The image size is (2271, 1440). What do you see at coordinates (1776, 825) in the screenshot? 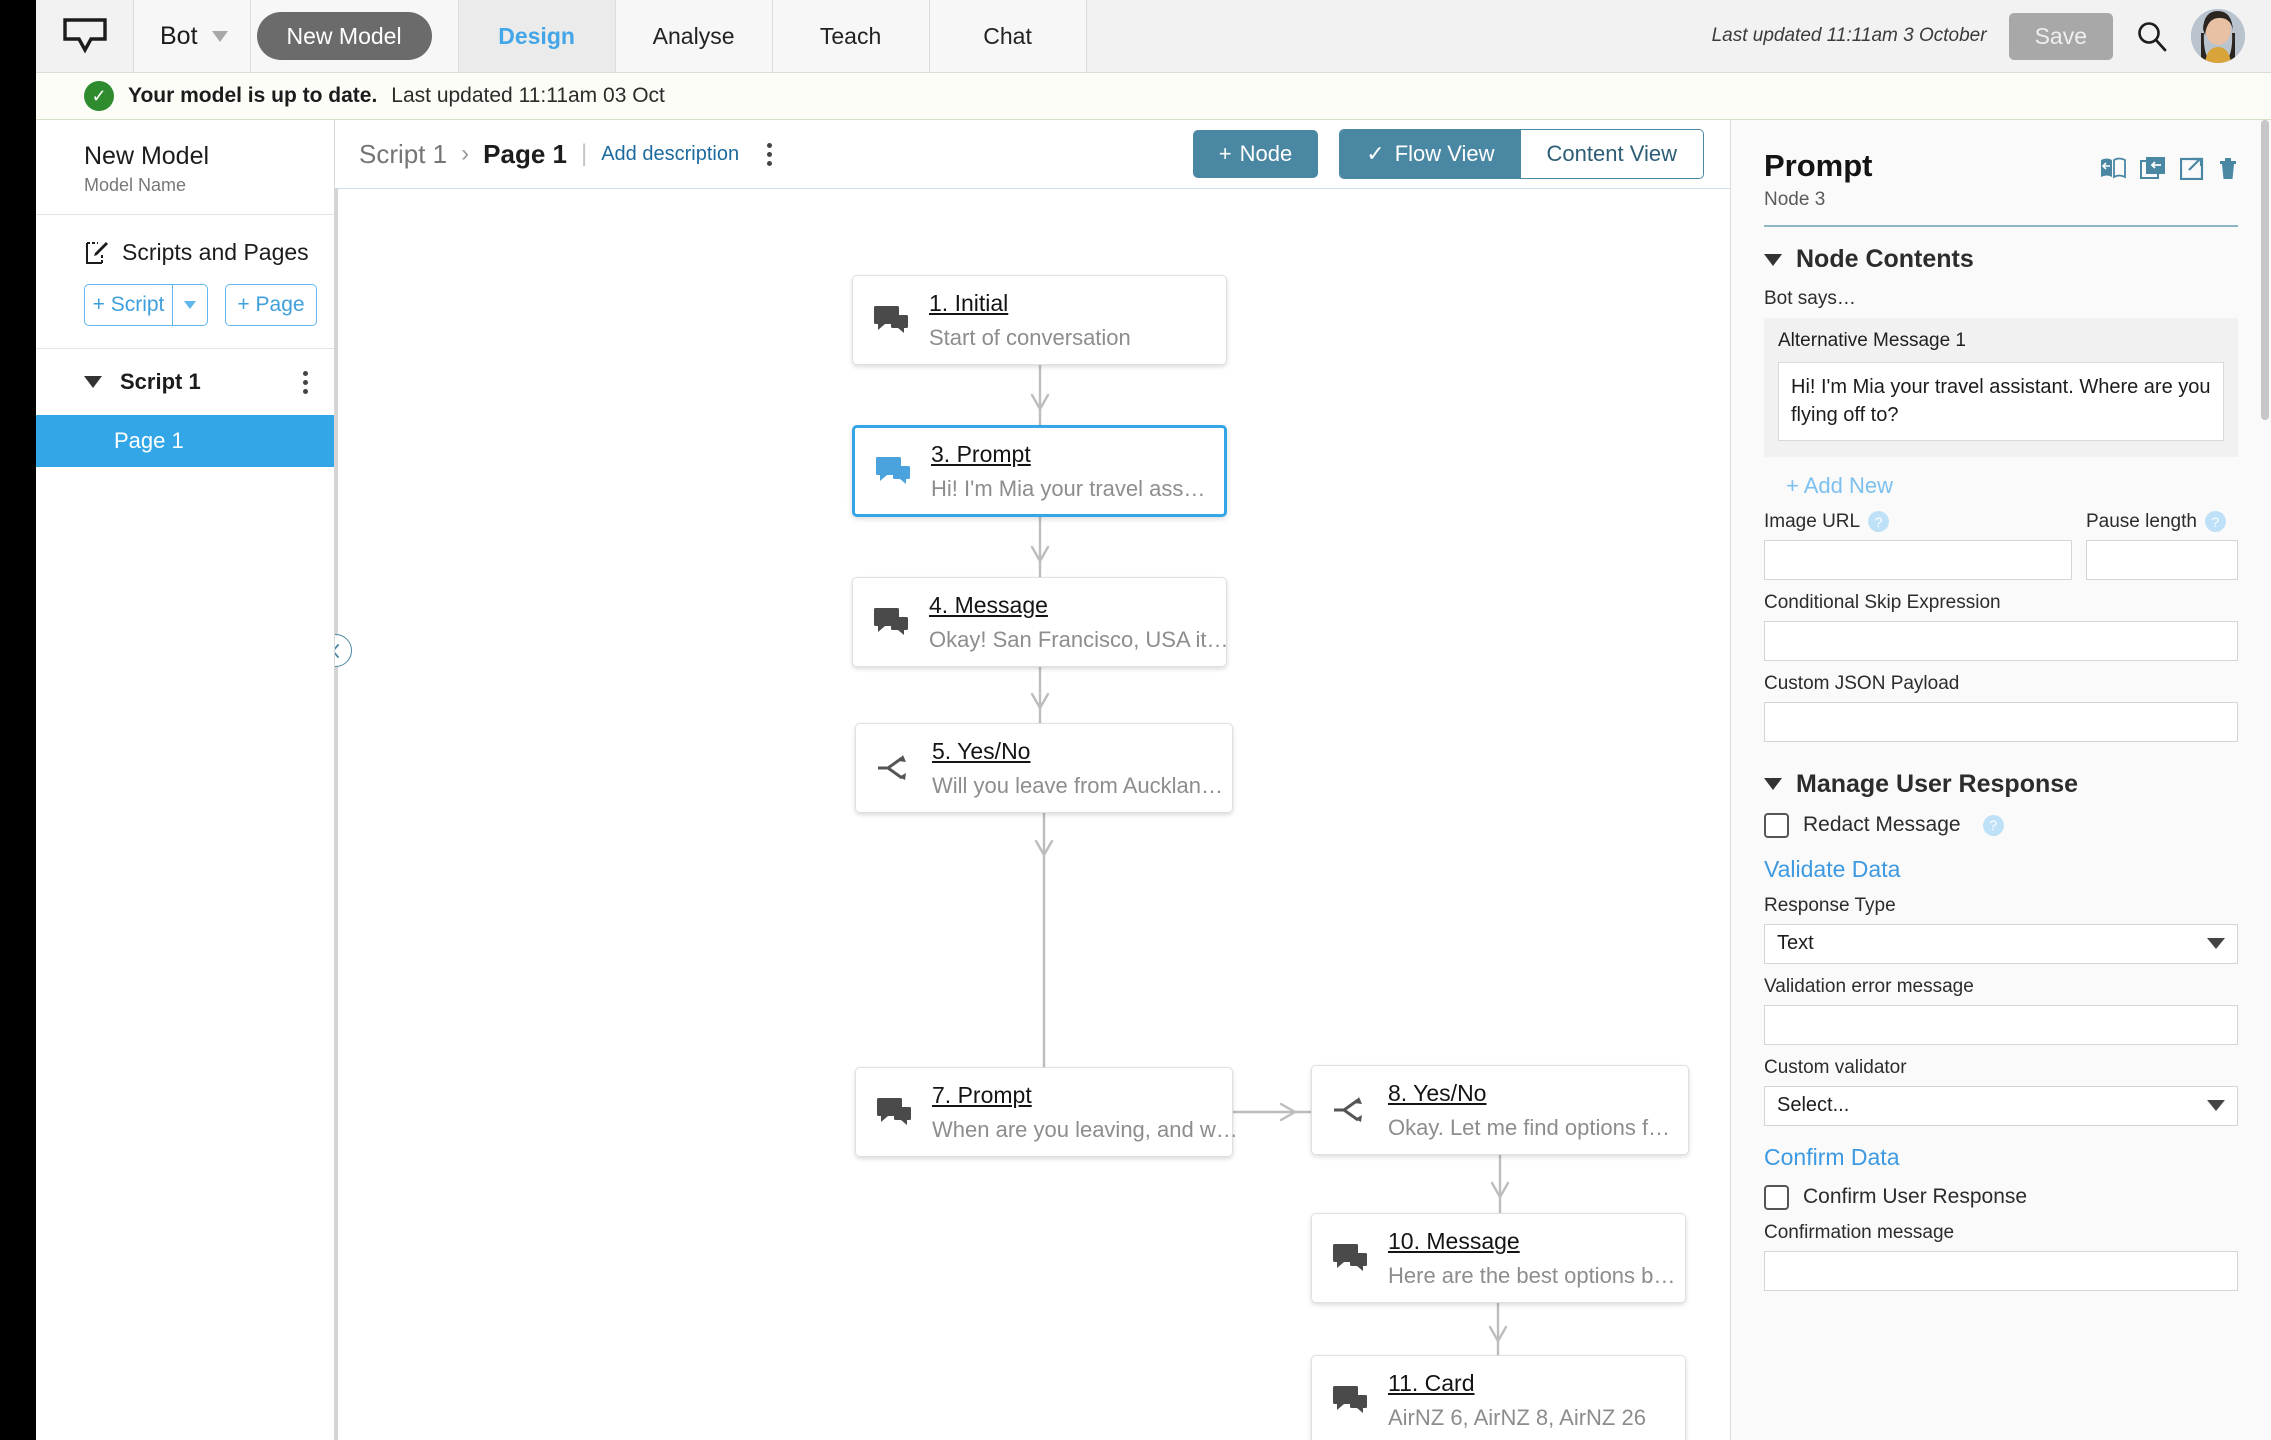
I see `redact-message-checkbox` at bounding box center [1776, 825].